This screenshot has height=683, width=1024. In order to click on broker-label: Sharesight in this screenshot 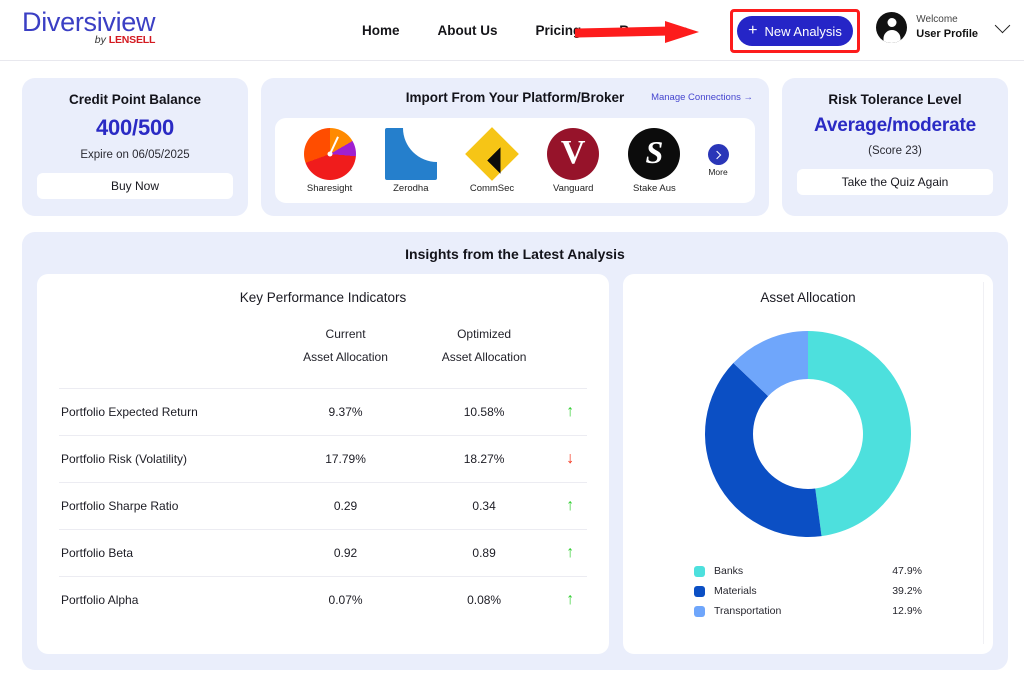, I will do `click(329, 188)`.